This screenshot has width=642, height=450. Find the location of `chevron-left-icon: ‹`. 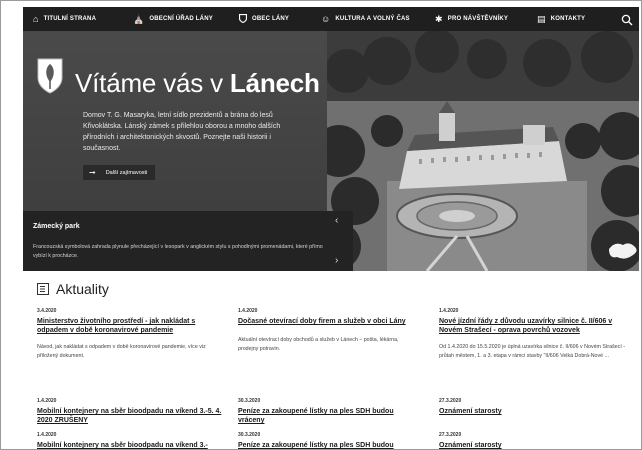

chevron-left-icon: ‹ is located at coordinates (336, 220).